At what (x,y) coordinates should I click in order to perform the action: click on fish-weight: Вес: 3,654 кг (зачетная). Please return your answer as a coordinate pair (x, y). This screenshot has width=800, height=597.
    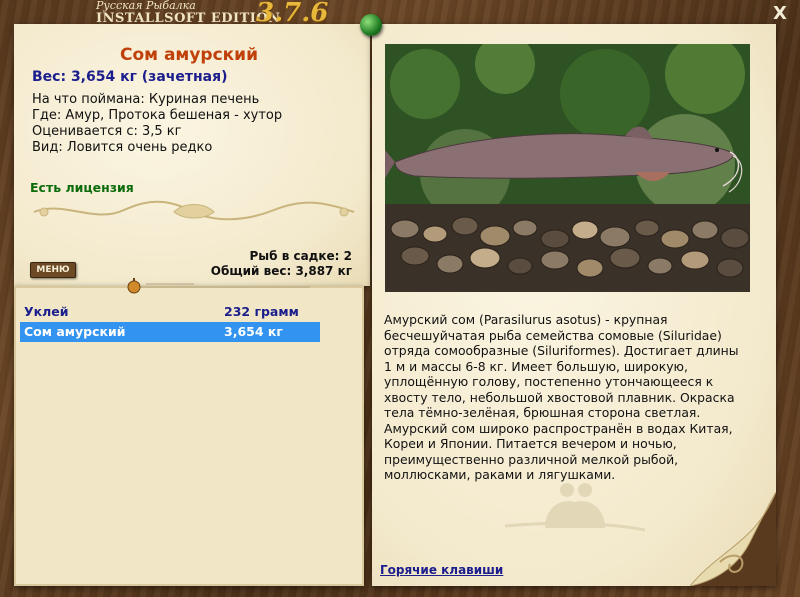
    Looking at the image, I should click on (130, 77).